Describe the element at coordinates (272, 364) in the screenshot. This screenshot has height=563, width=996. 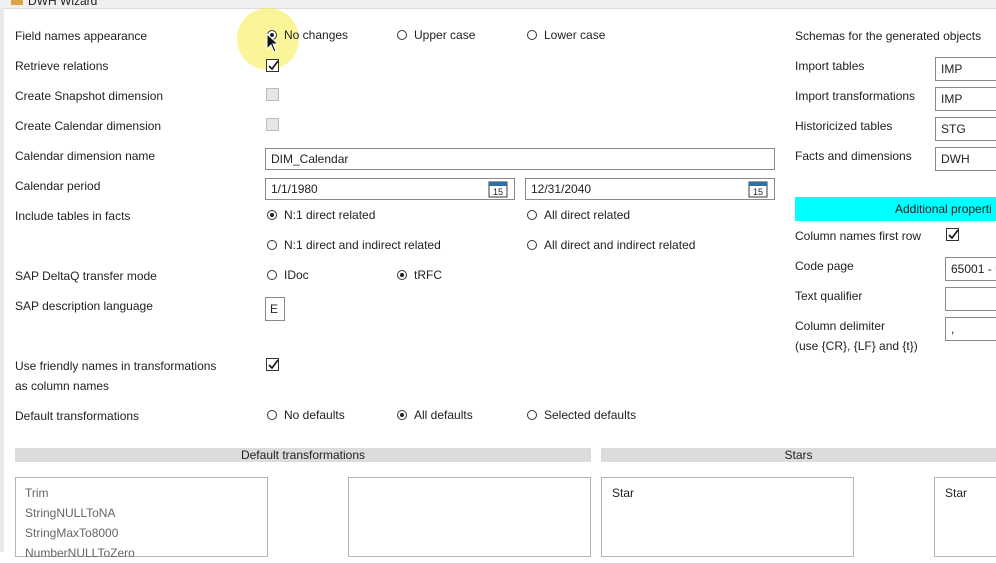
I see `friendly-names-checkbox` at that location.